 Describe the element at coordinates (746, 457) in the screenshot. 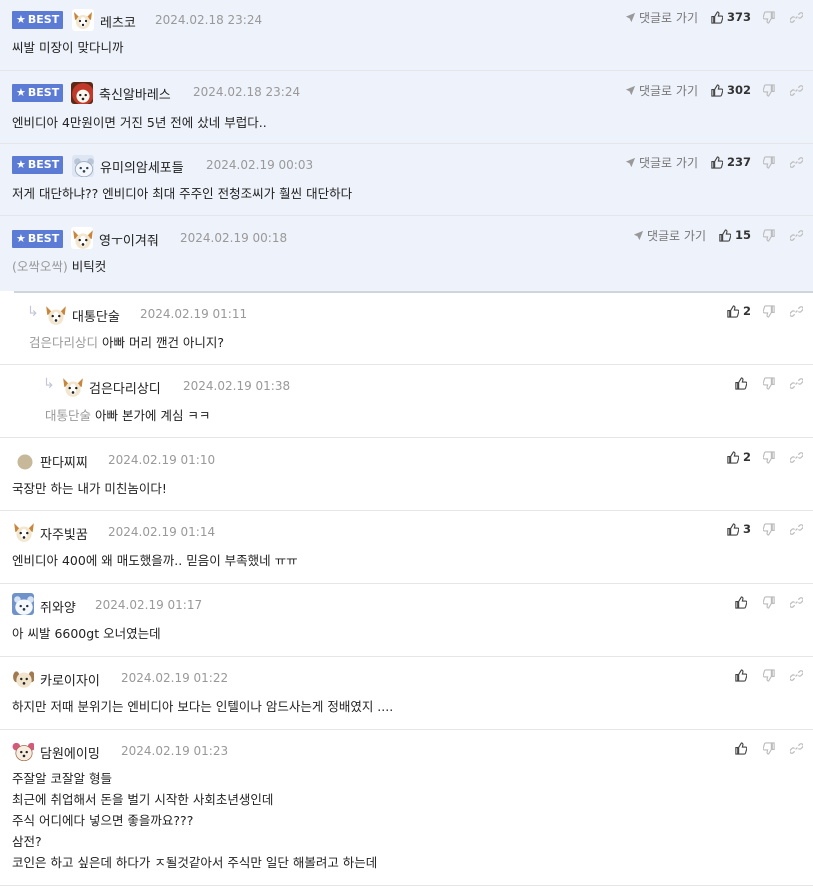

I see `like-count: 2` at that location.